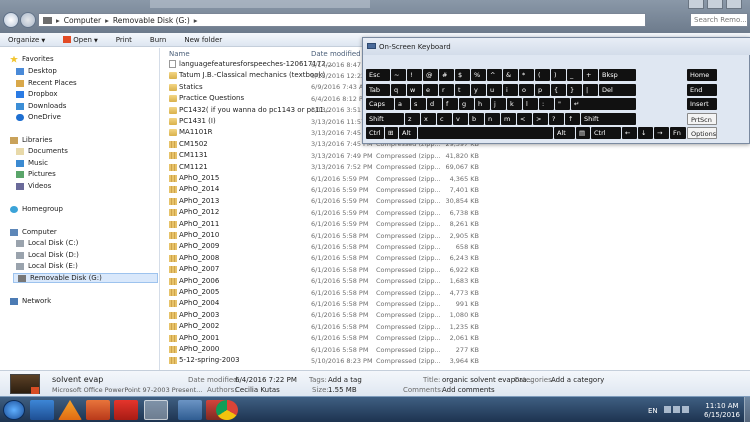 Image resolution: width=750 pixels, height=422 pixels. Describe the element at coordinates (156, 410) in the screenshot. I see `explorer-icon` at that location.